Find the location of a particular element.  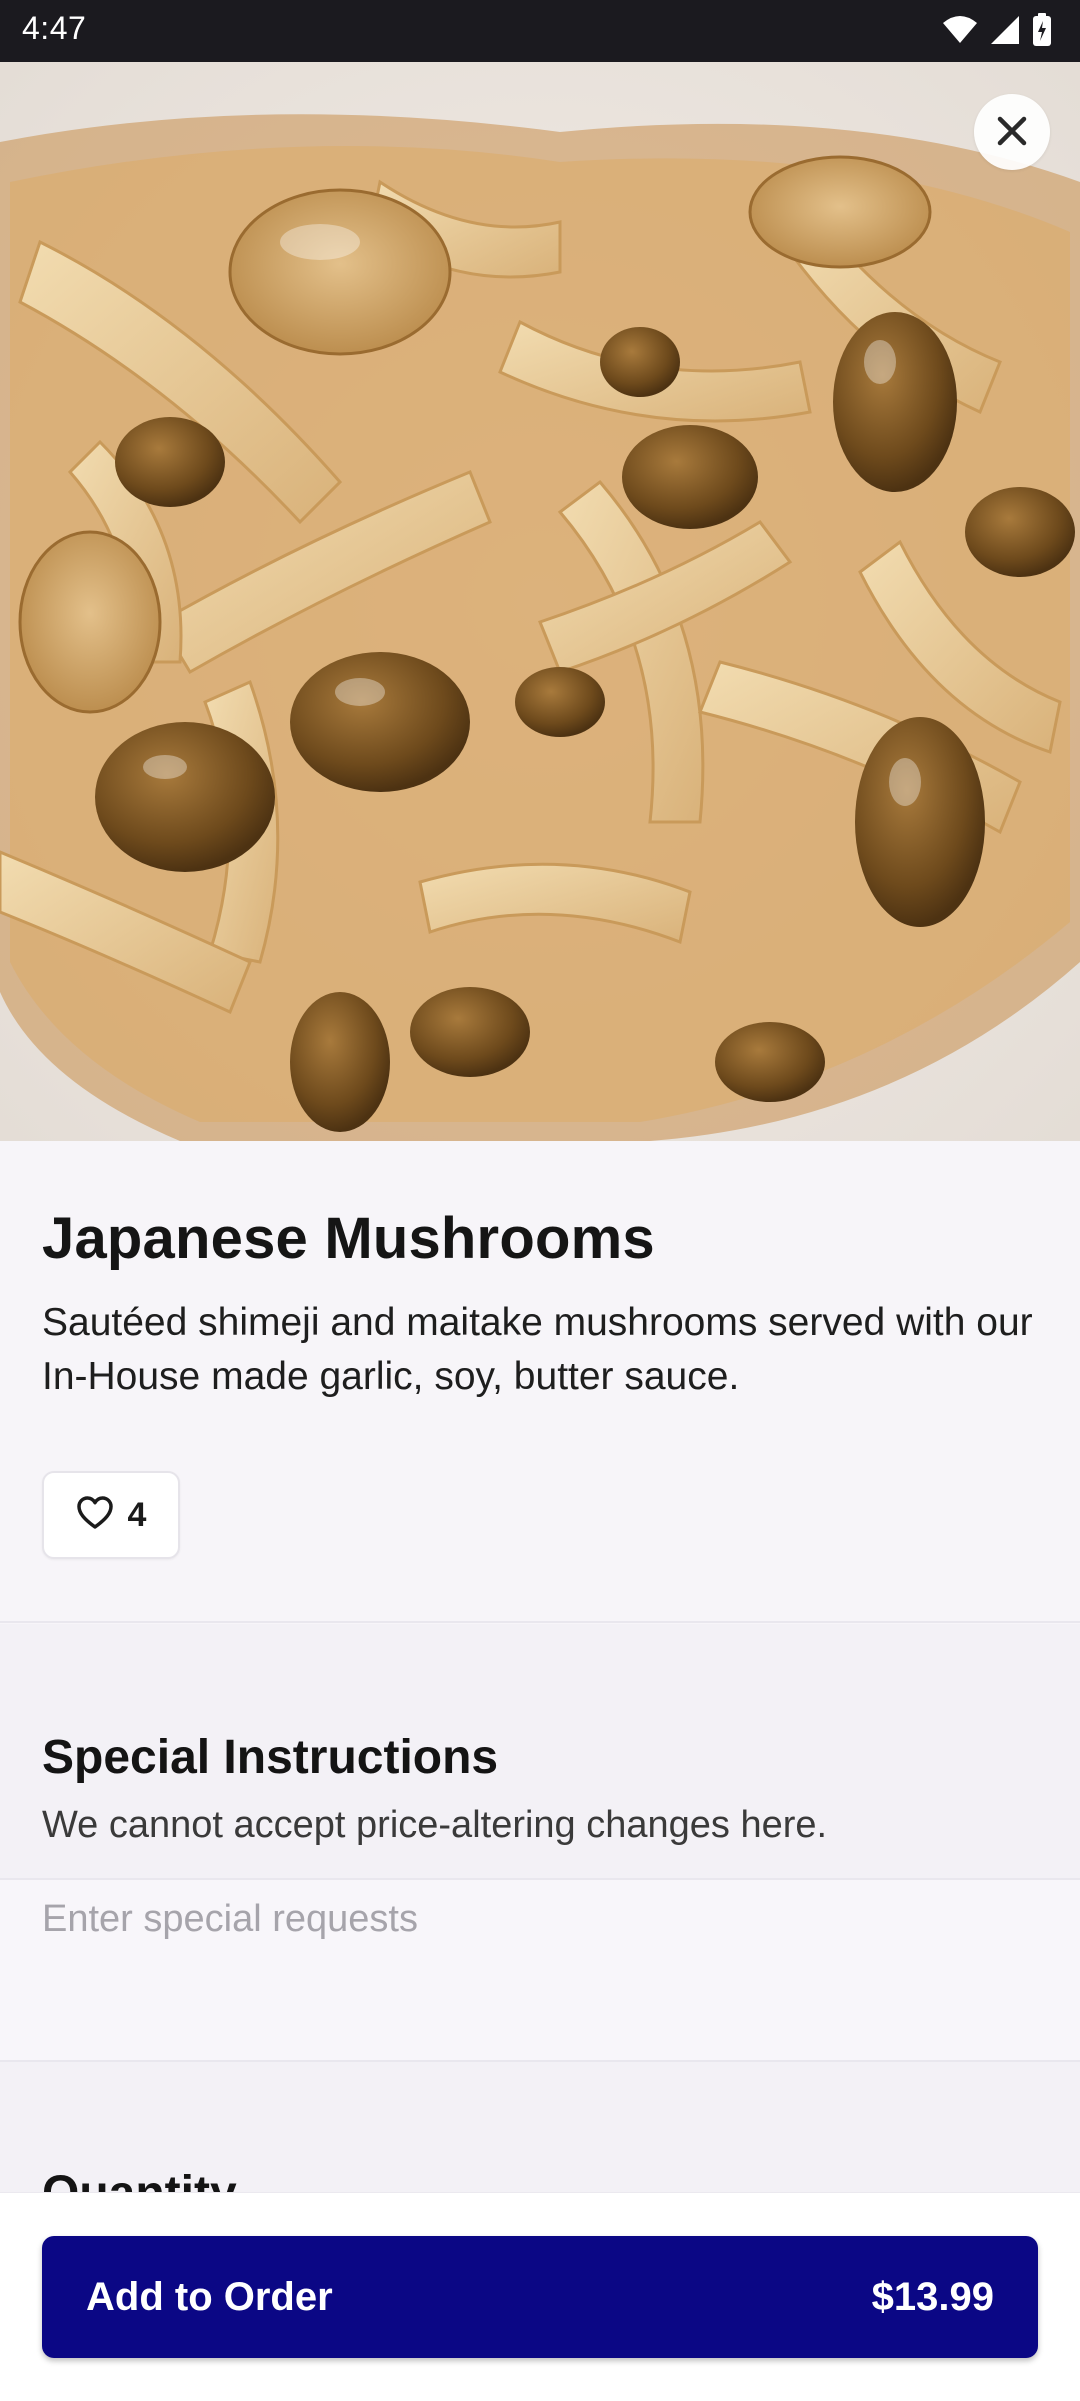

status-bar: 4:47 is located at coordinates (540, 31).